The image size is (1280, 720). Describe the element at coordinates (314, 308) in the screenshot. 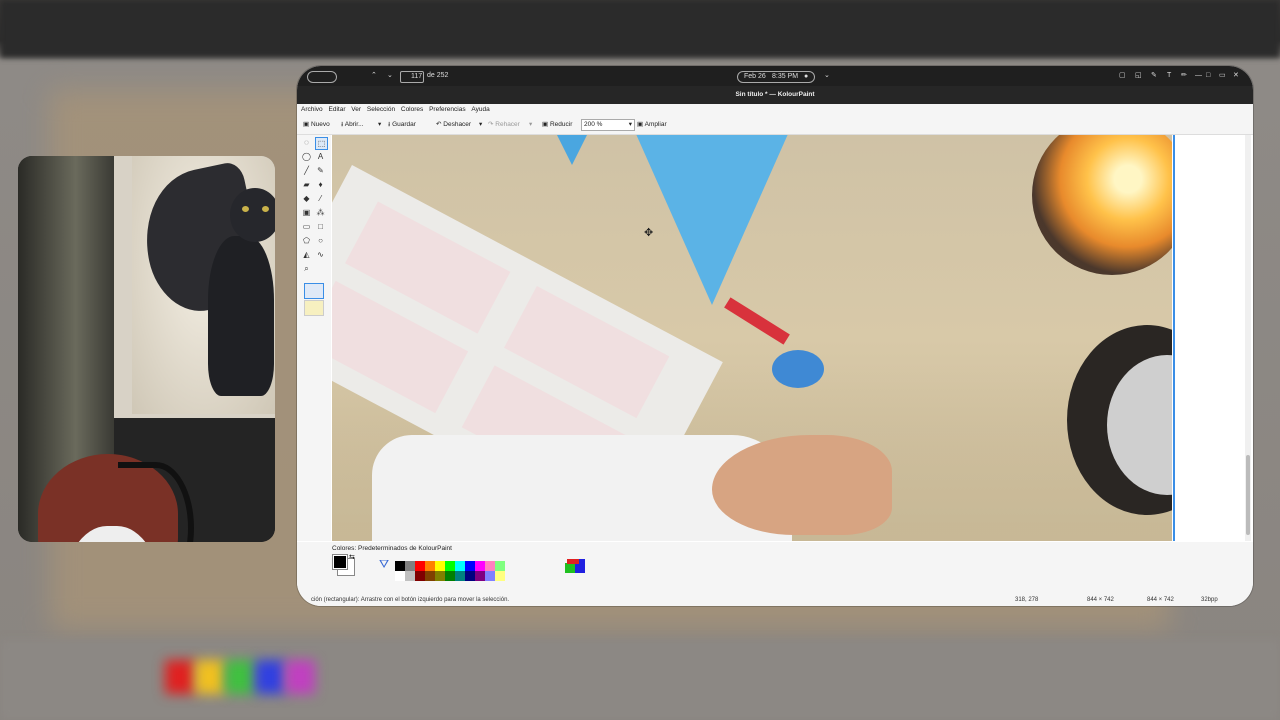

I see `selection-transparent-icon` at that location.